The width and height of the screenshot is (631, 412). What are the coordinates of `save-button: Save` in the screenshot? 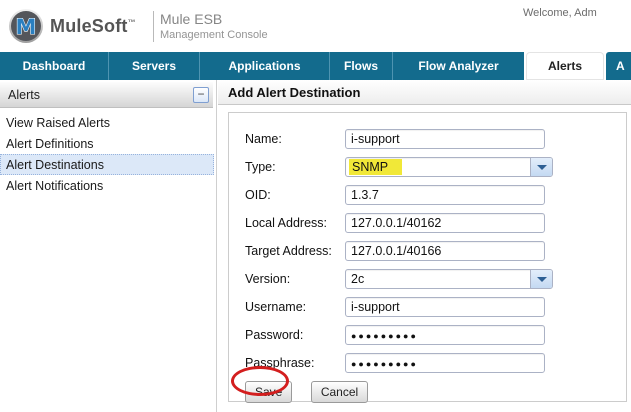 It's located at (269, 392).